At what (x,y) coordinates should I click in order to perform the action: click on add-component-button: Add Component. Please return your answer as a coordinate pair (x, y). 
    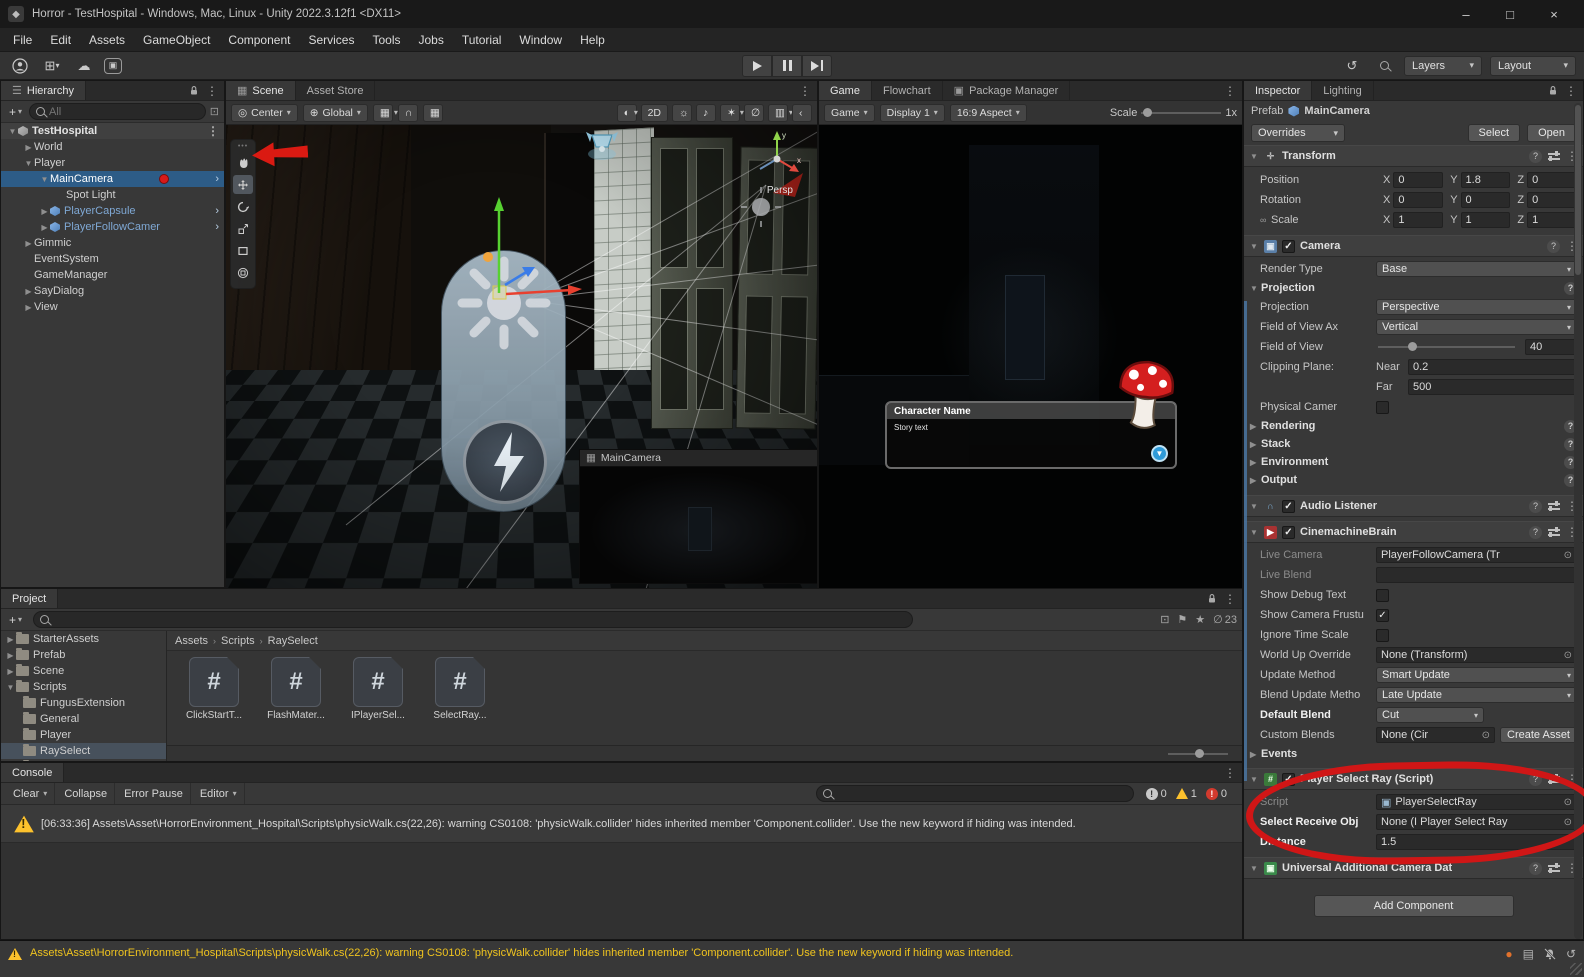
    Looking at the image, I should click on (1413, 906).